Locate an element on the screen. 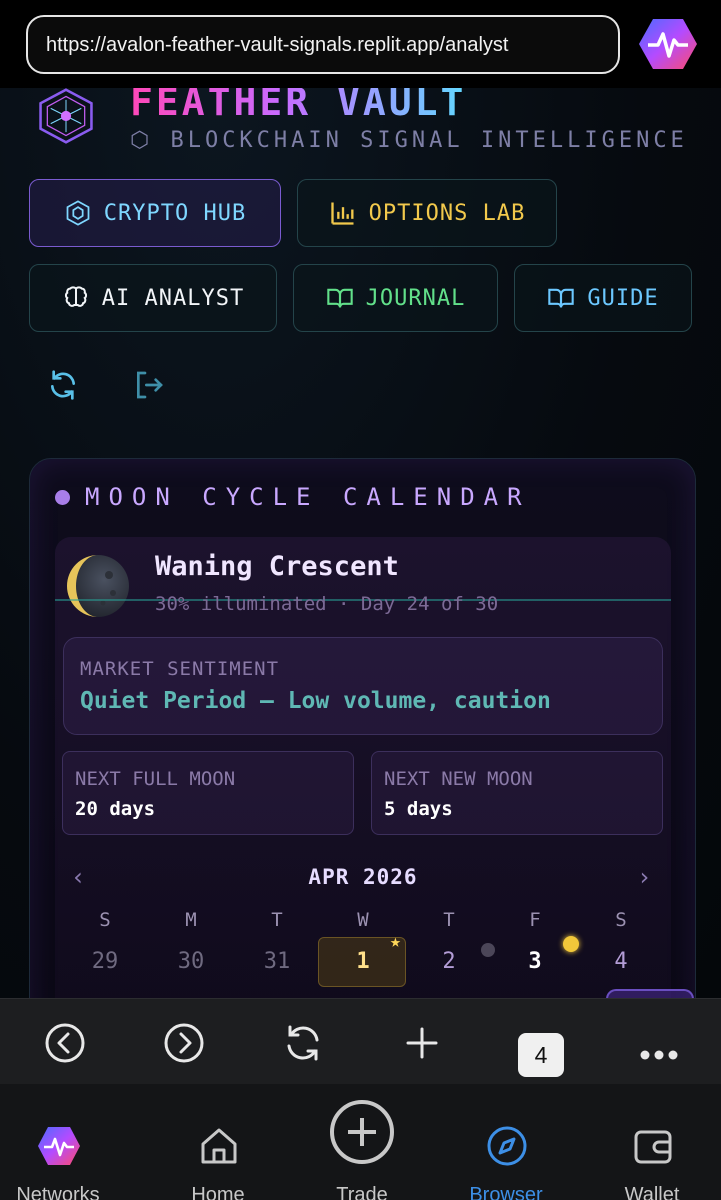 The height and width of the screenshot is (1200, 721). nav-wallet: Wallet is located at coordinates (652, 1142).